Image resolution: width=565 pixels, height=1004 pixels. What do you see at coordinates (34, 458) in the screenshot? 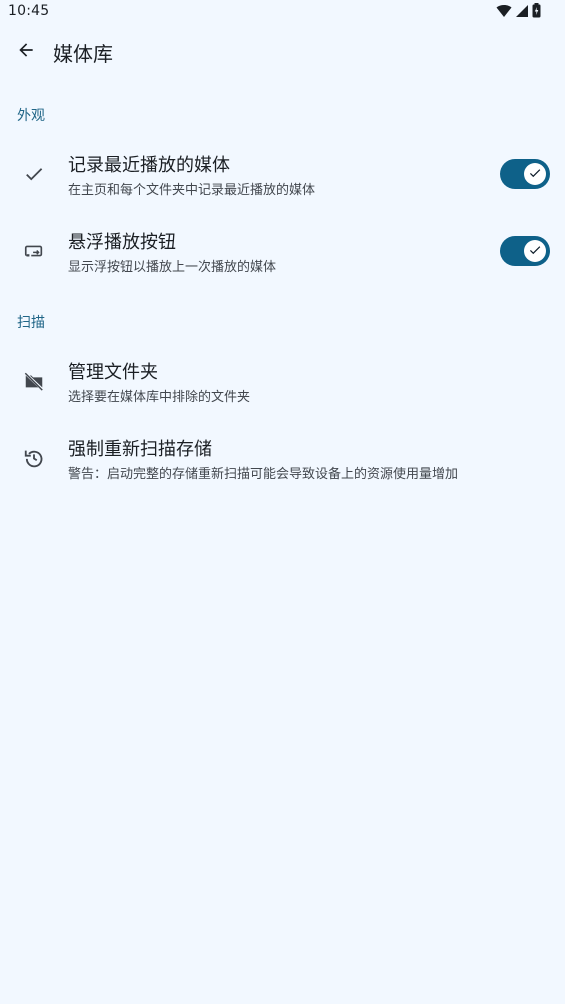
I see `rescan-icon` at bounding box center [34, 458].